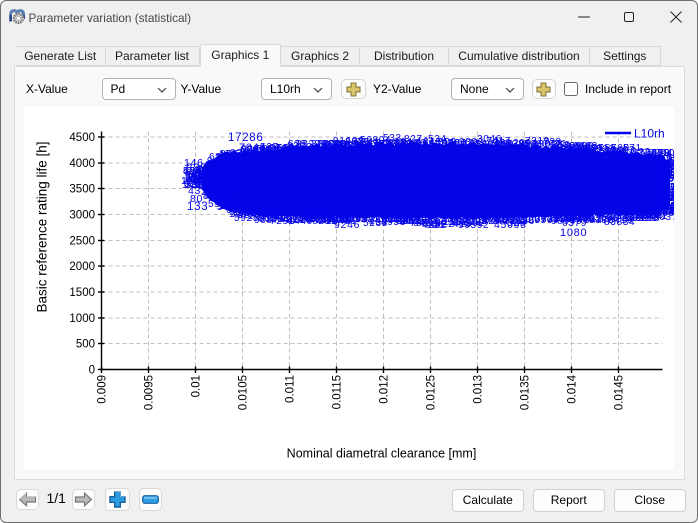  I want to click on svg-text: 2500, so click(82, 242).